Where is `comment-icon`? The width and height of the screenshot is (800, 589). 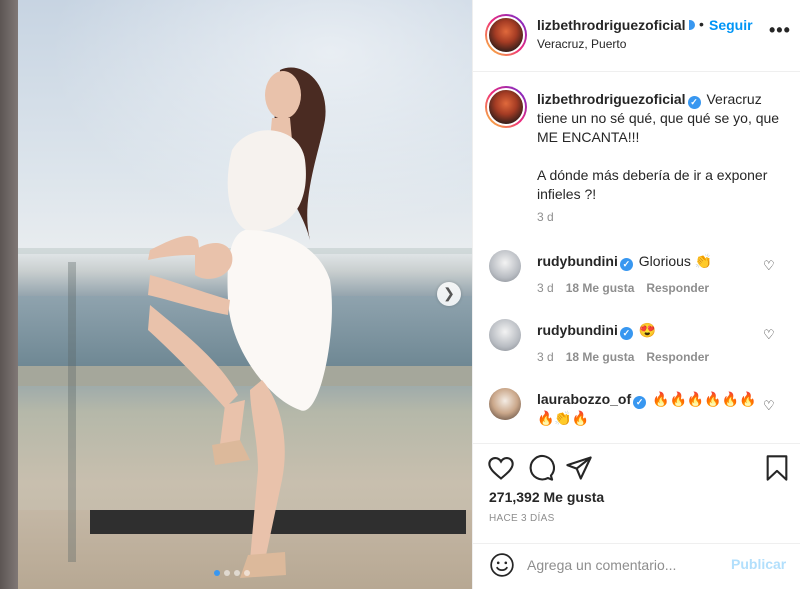
comment-icon is located at coordinates (541, 468).